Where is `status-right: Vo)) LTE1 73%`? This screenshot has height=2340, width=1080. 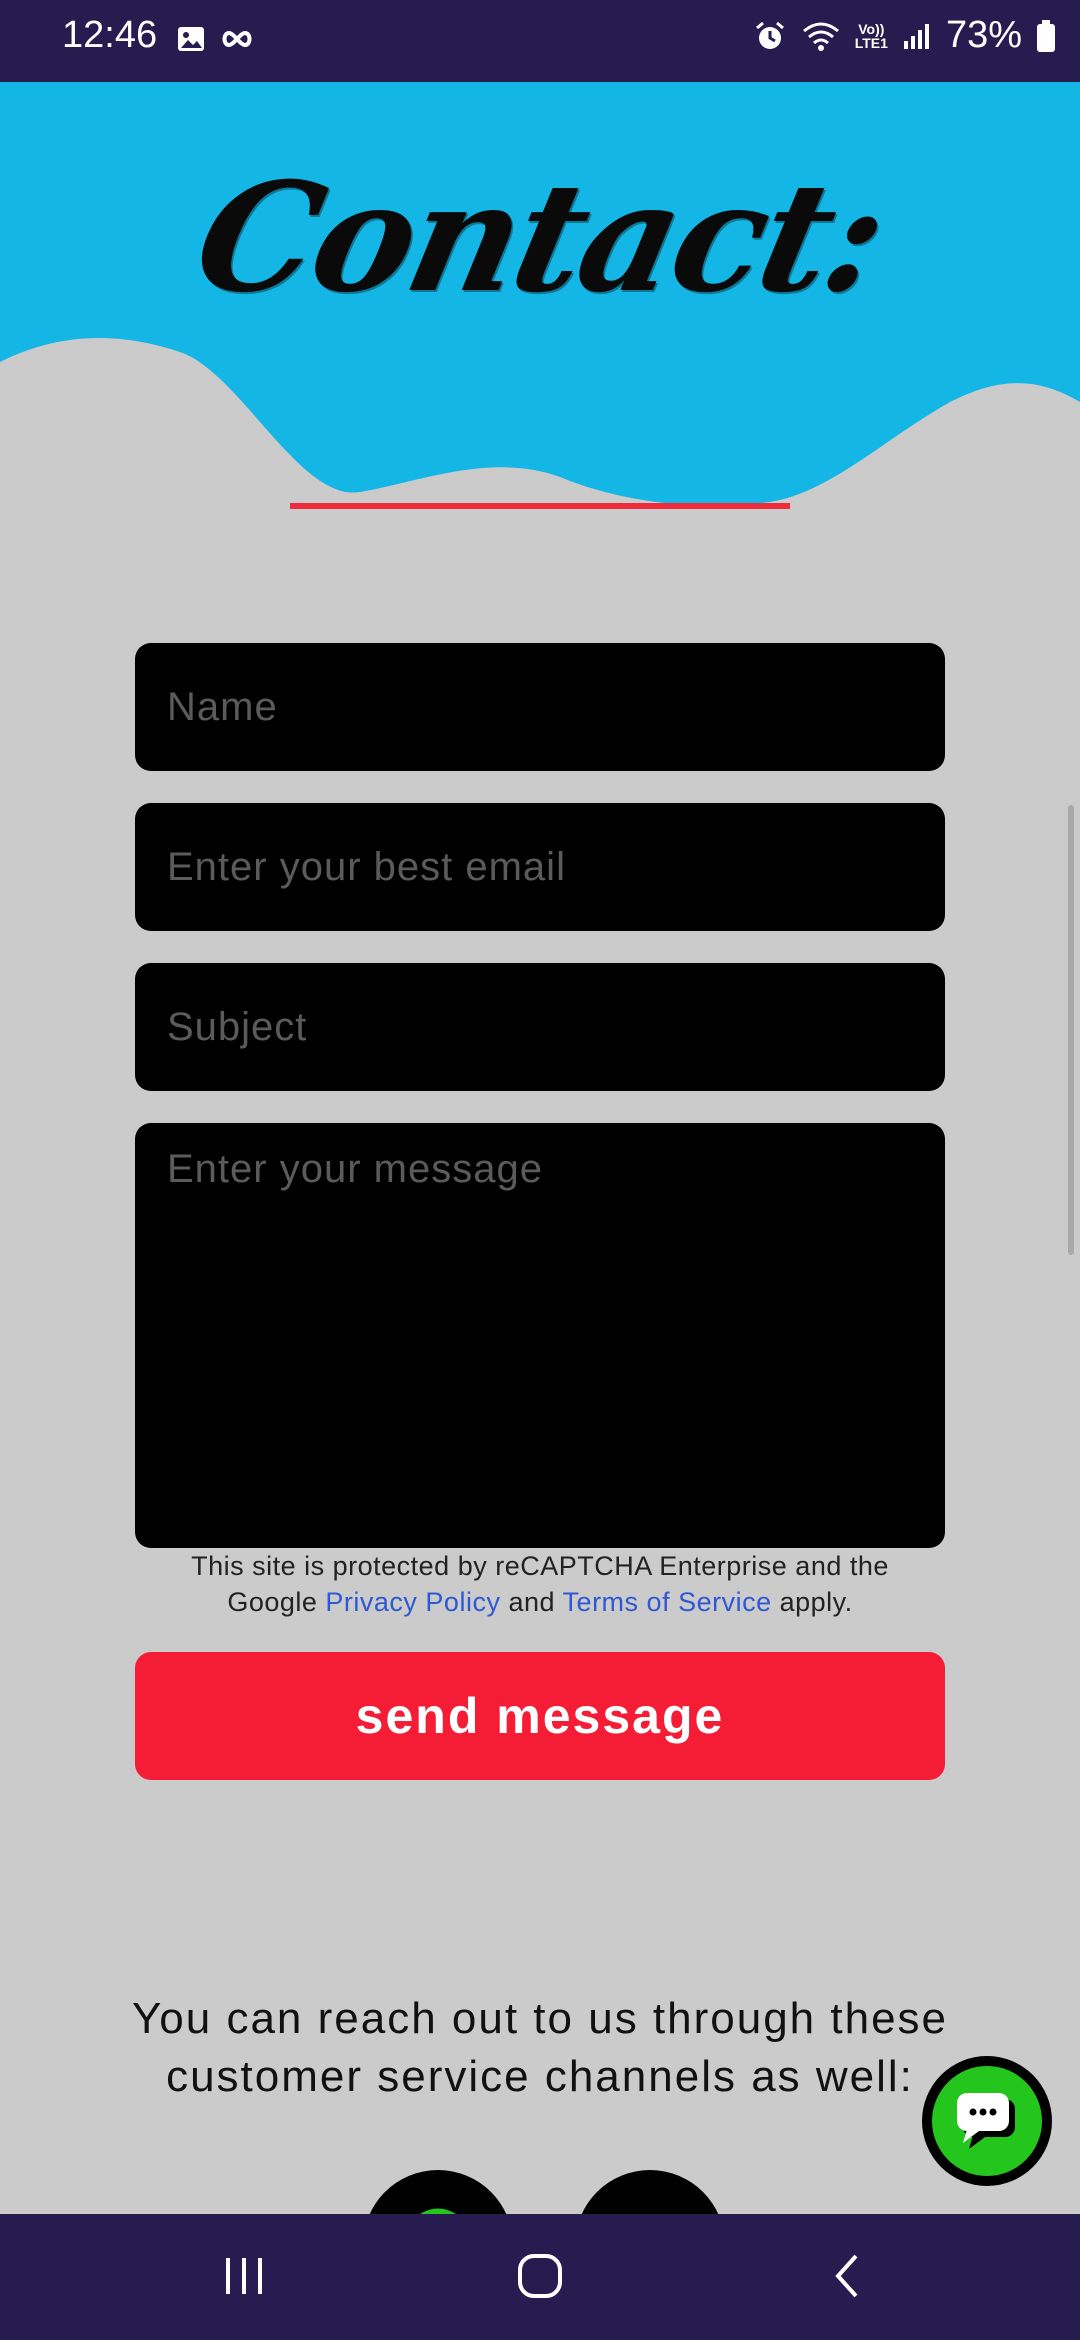 status-right: Vo)) LTE1 73% is located at coordinates (904, 35).